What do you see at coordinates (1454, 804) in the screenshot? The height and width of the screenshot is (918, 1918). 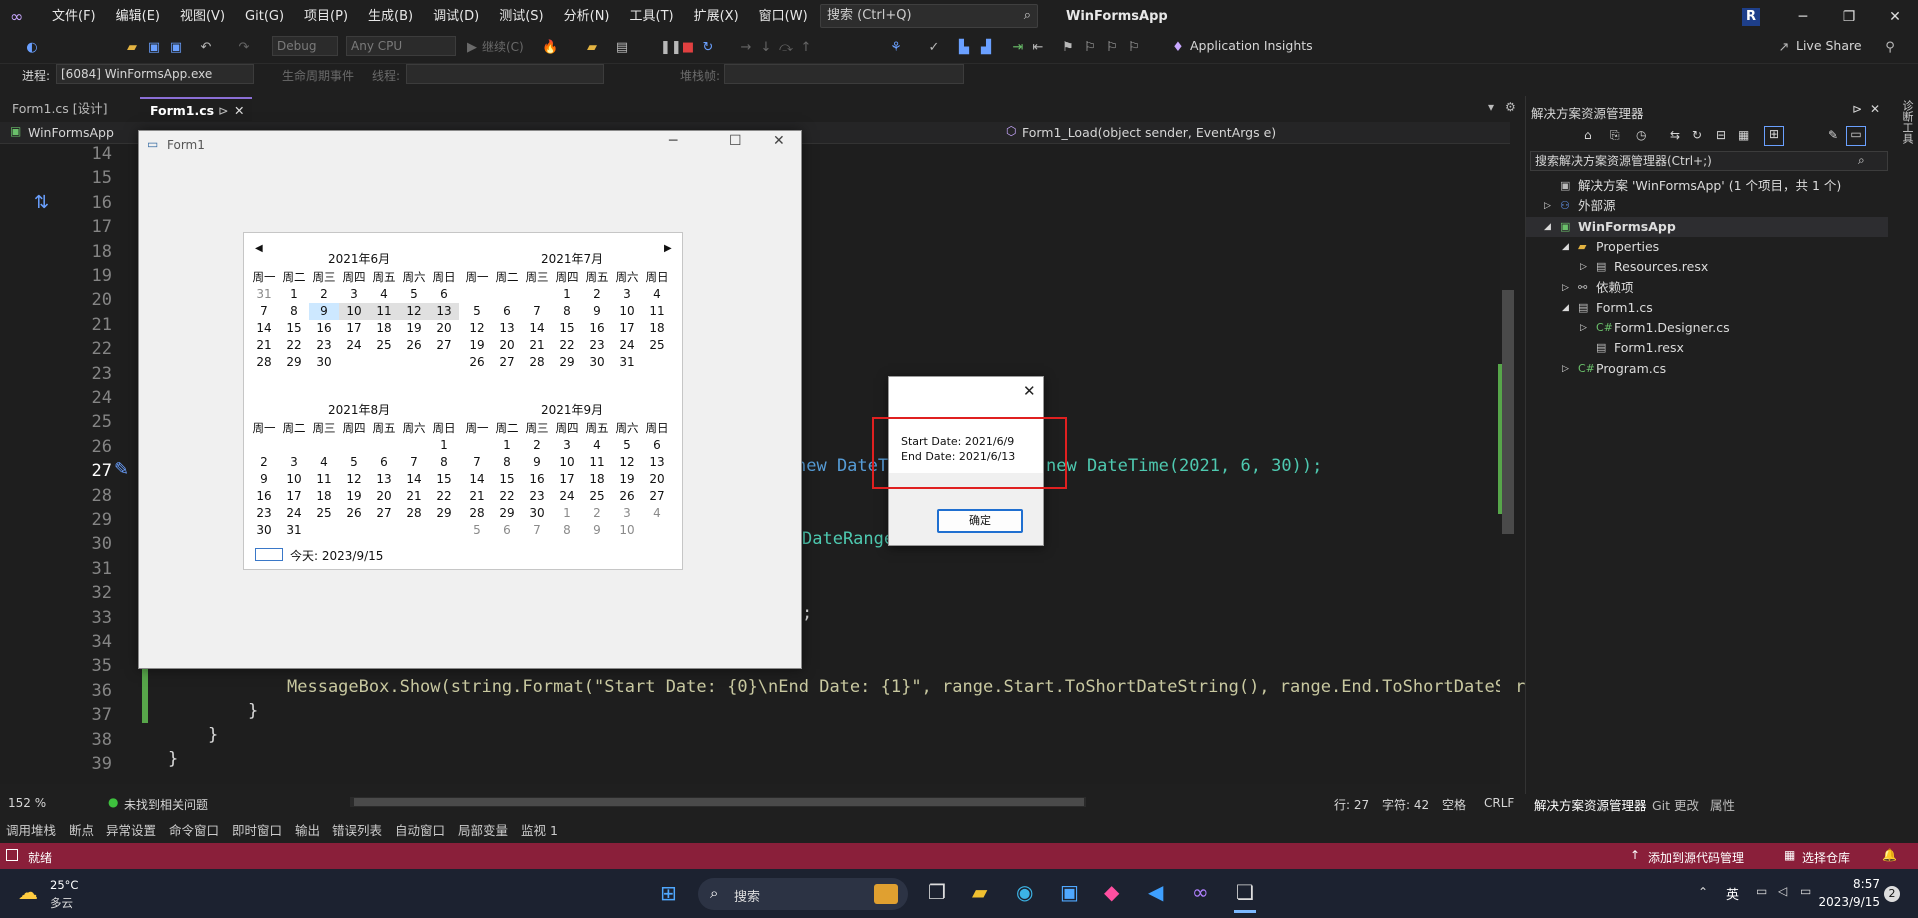 I see `whitespace-indicator: 空格` at bounding box center [1454, 804].